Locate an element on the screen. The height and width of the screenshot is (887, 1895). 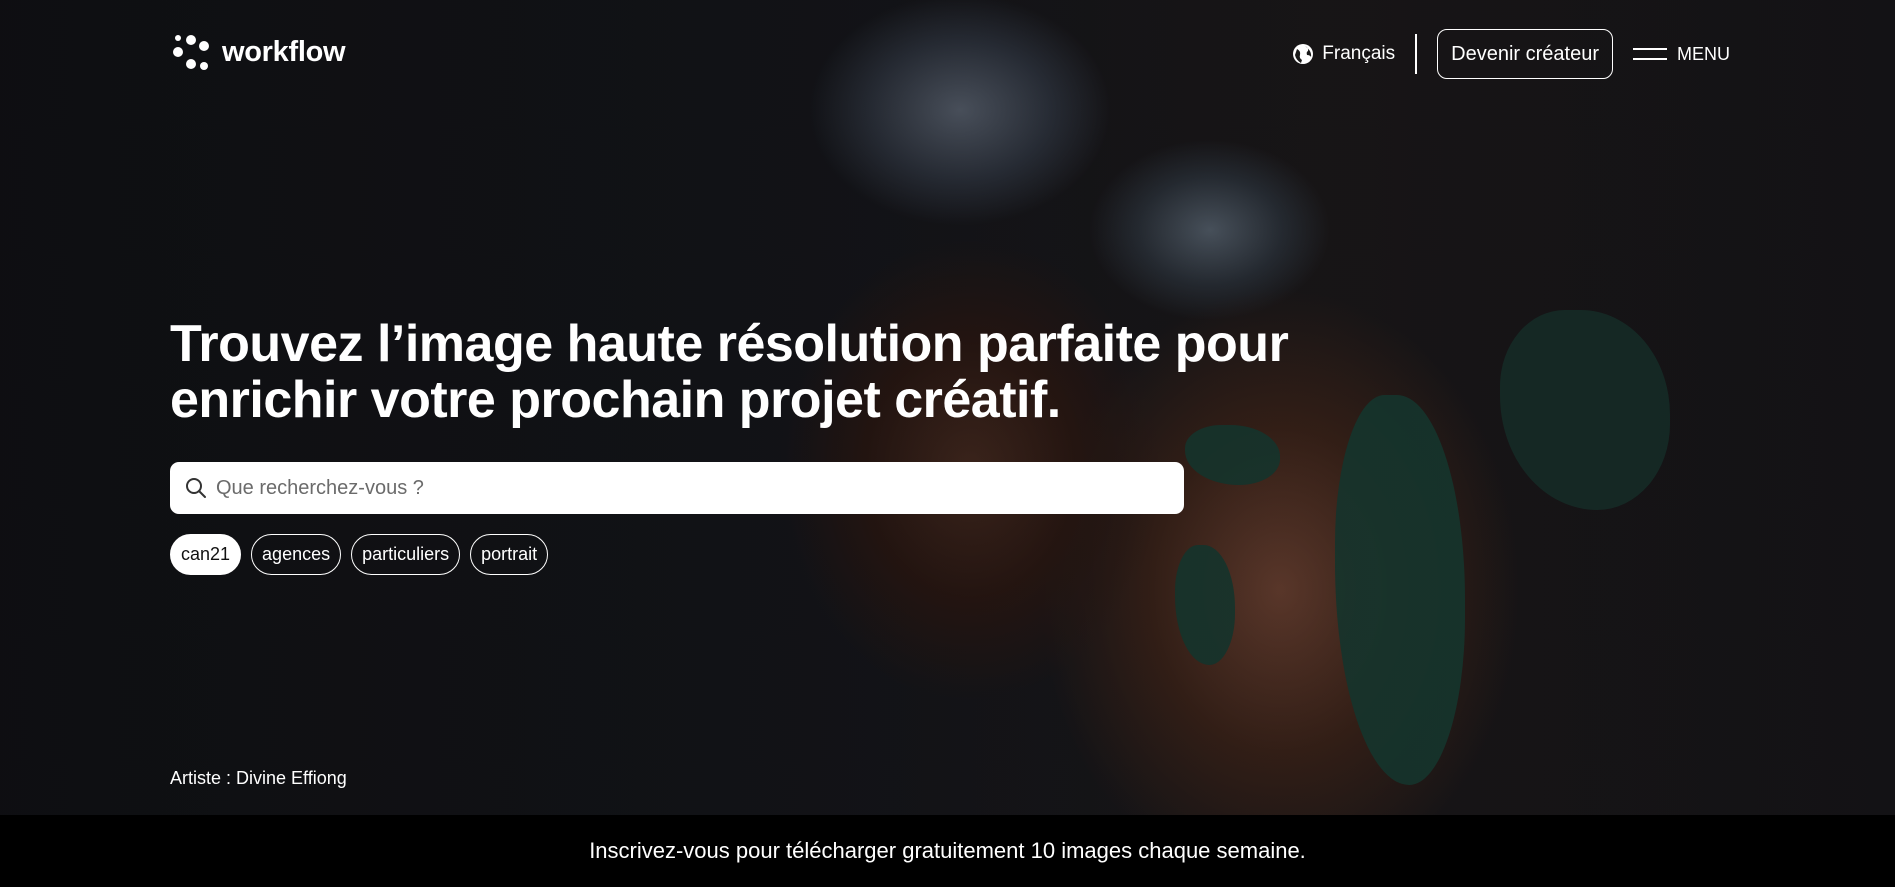
language-label: Français is located at coordinates (1359, 53).